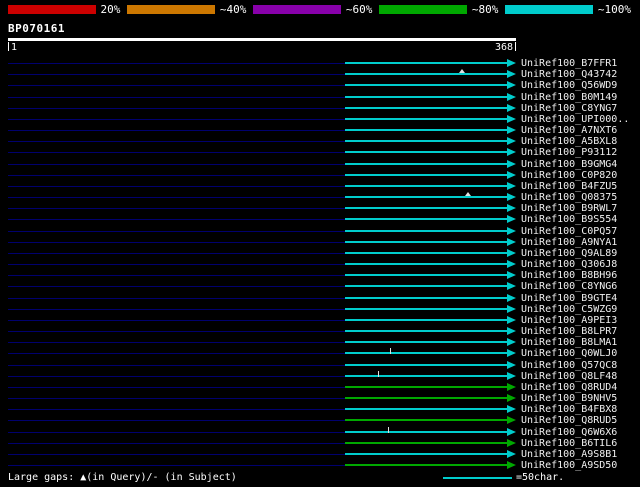 The image size is (640, 487). I want to click on hit-label: UniRef100_B7FFR1, so click(569, 63).